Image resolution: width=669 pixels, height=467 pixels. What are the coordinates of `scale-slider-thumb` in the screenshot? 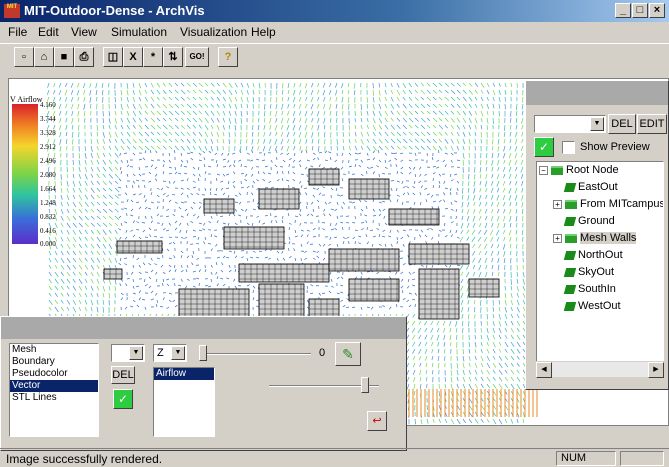 It's located at (365, 385).